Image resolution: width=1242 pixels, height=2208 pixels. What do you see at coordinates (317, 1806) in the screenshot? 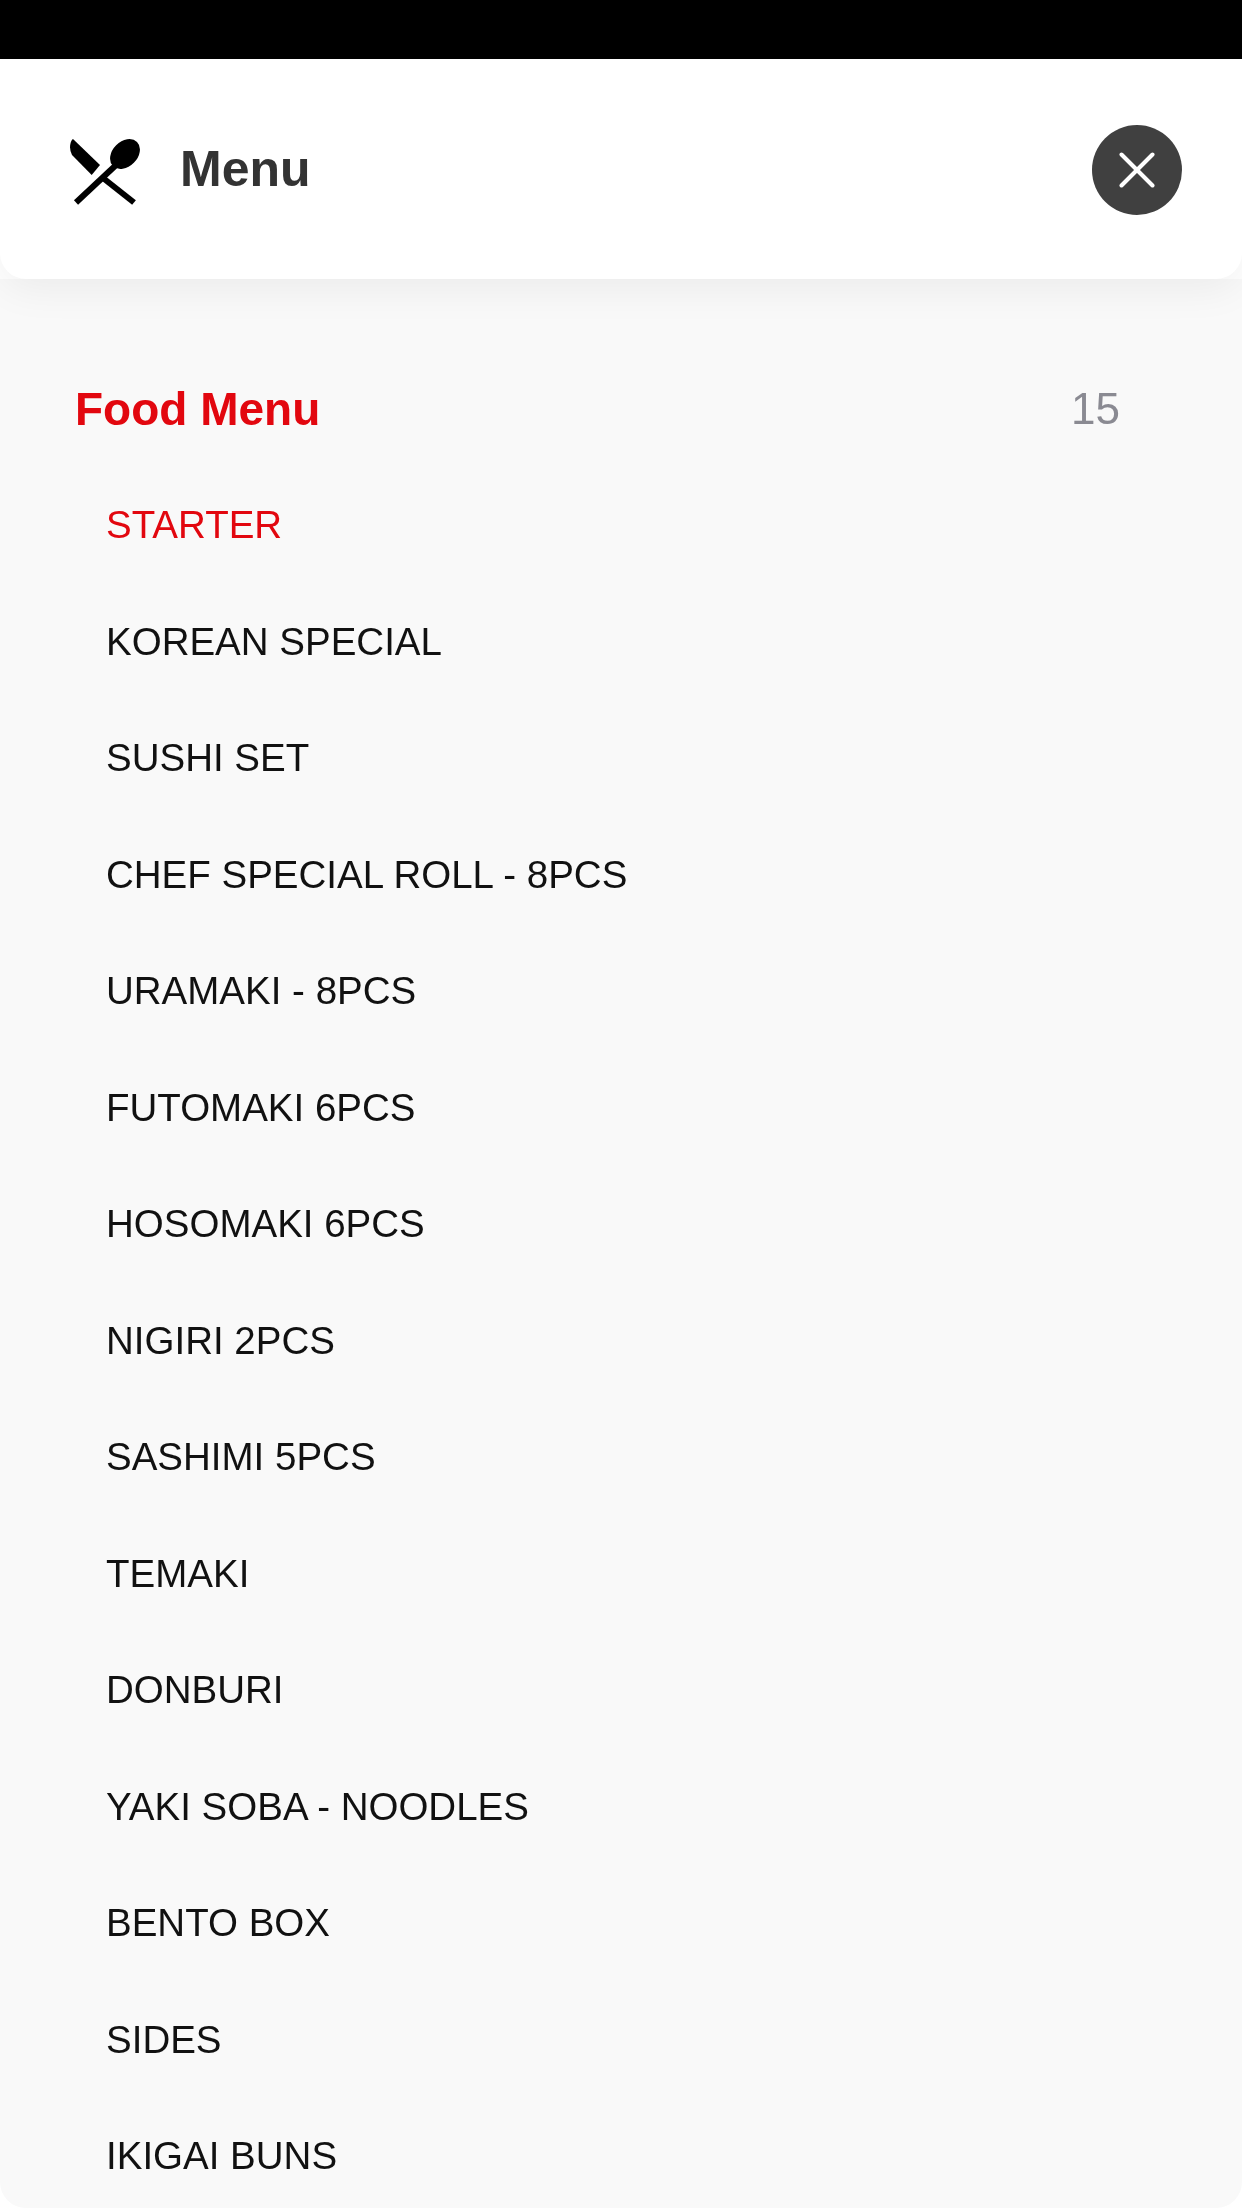
I see `category-item: YAKI SOBA - NOODLES` at bounding box center [317, 1806].